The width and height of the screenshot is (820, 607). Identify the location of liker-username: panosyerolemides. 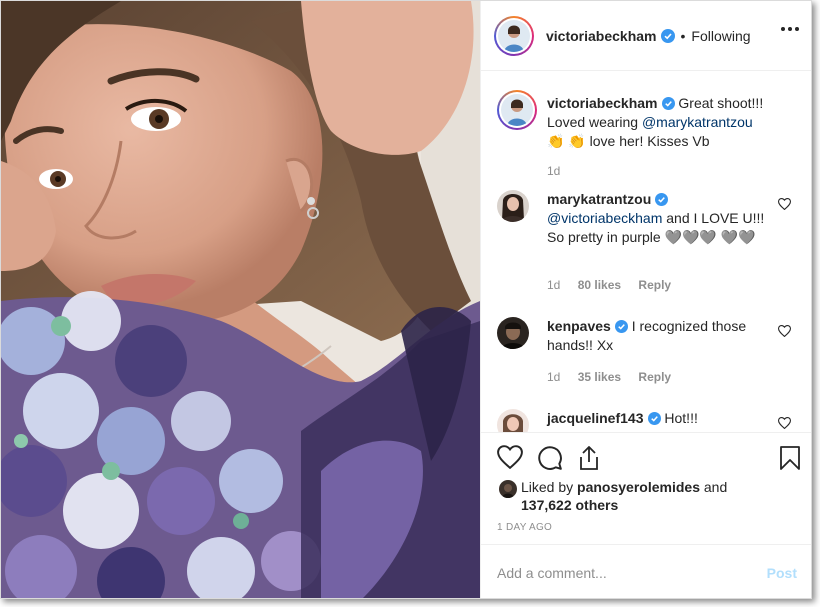
(638, 487).